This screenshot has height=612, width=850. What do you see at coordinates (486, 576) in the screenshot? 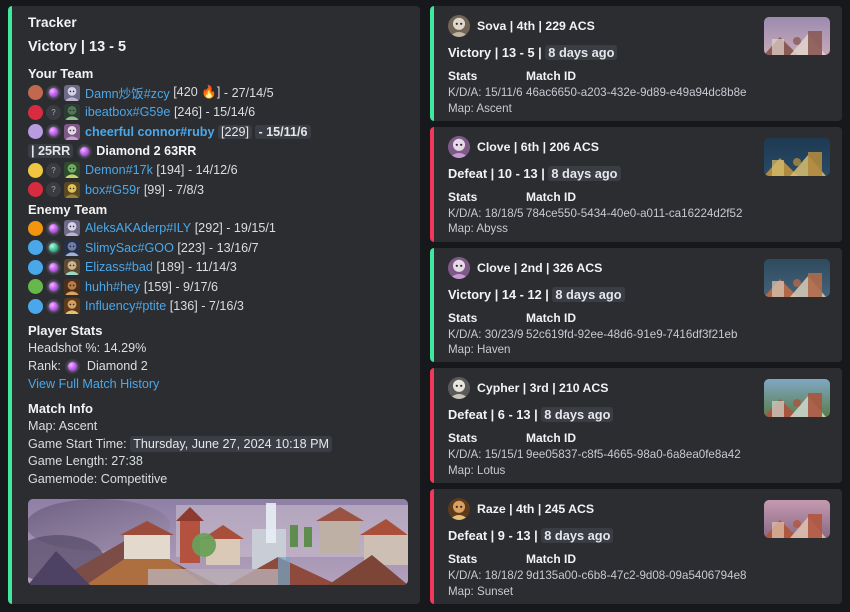
I see `card-kda: K/D/A: 18/18/2` at bounding box center [486, 576].